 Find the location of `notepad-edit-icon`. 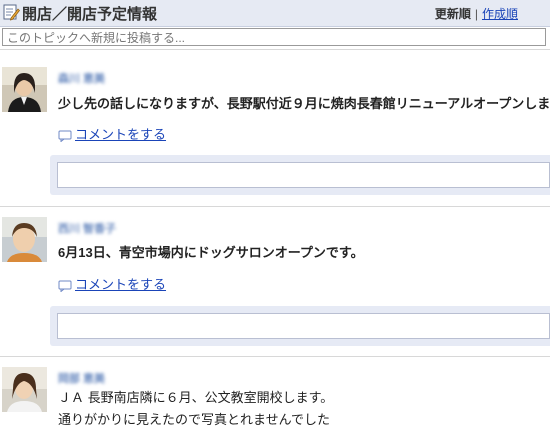

notepad-edit-icon is located at coordinates (11, 12).